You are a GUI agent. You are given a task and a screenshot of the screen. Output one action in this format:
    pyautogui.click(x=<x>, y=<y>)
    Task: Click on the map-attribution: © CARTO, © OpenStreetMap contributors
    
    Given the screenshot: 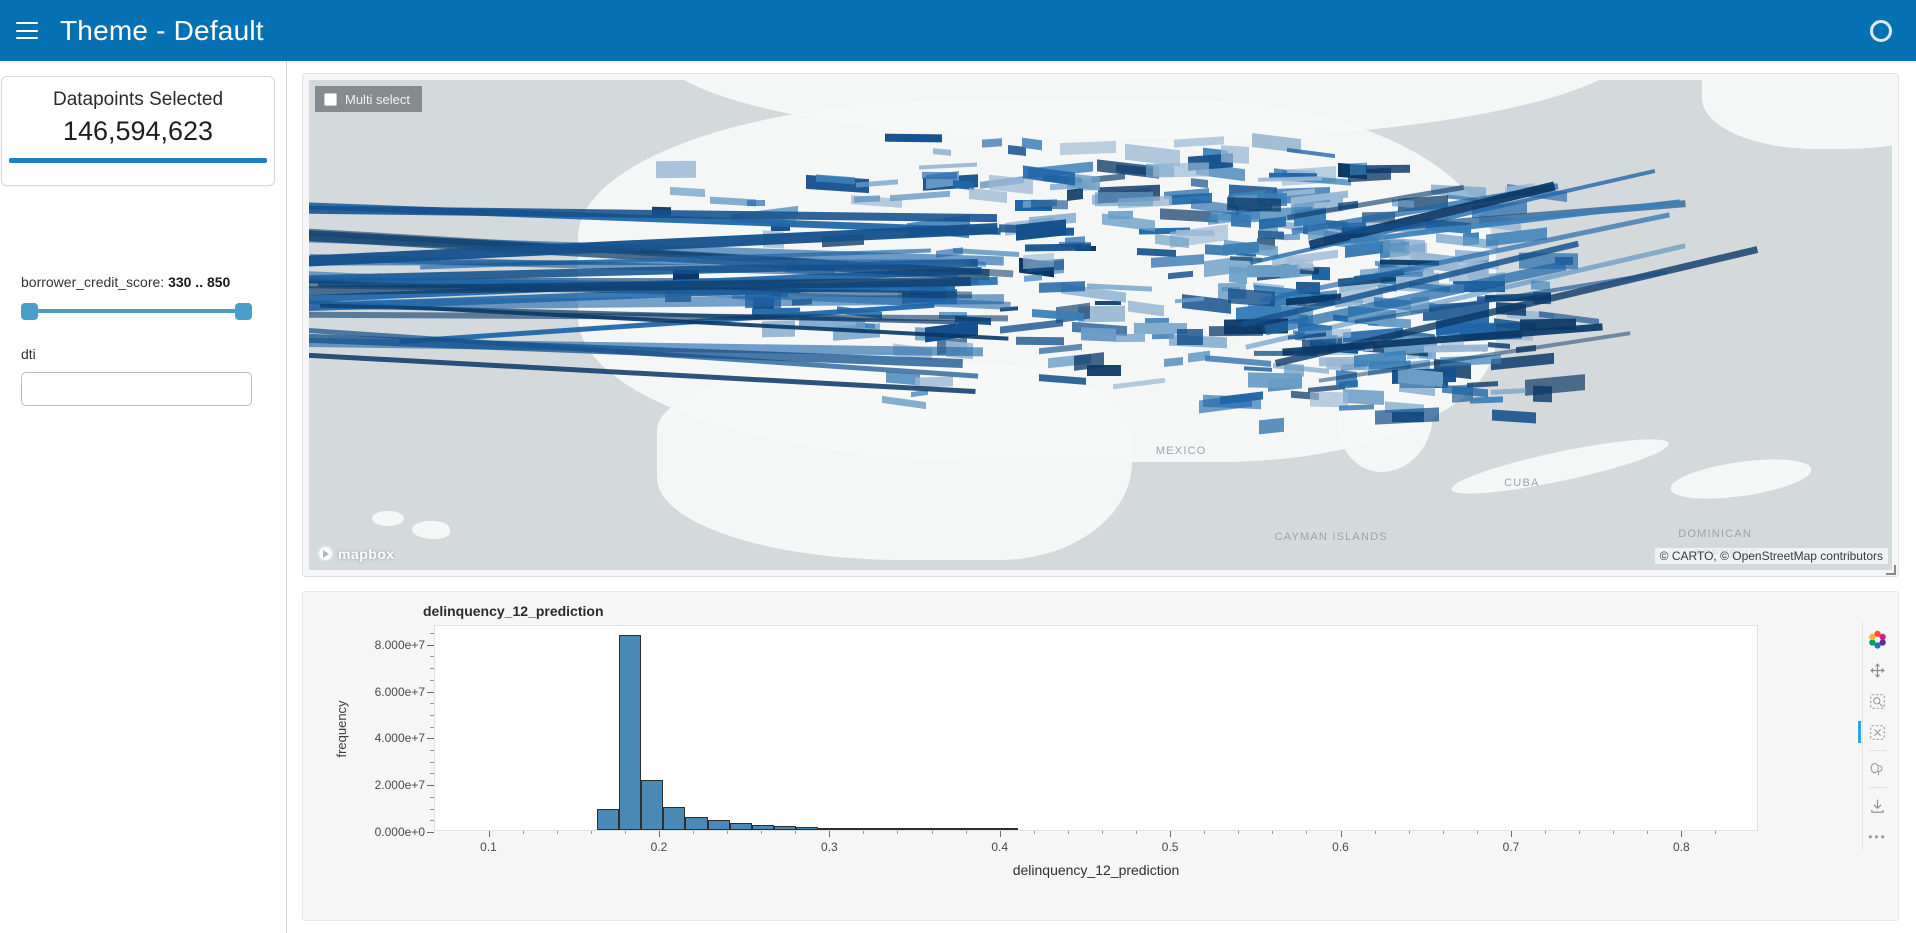 What is the action you would take?
    pyautogui.click(x=1771, y=556)
    